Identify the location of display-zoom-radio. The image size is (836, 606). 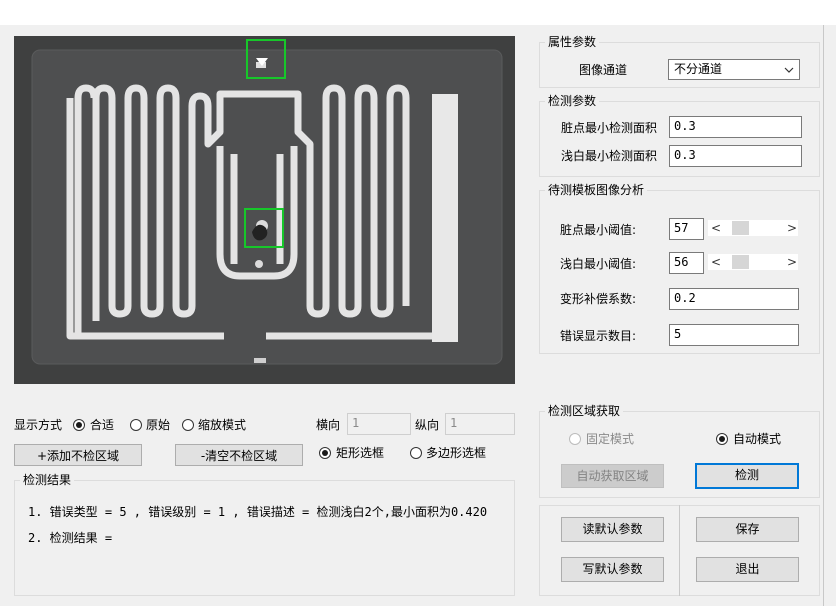
(188, 425).